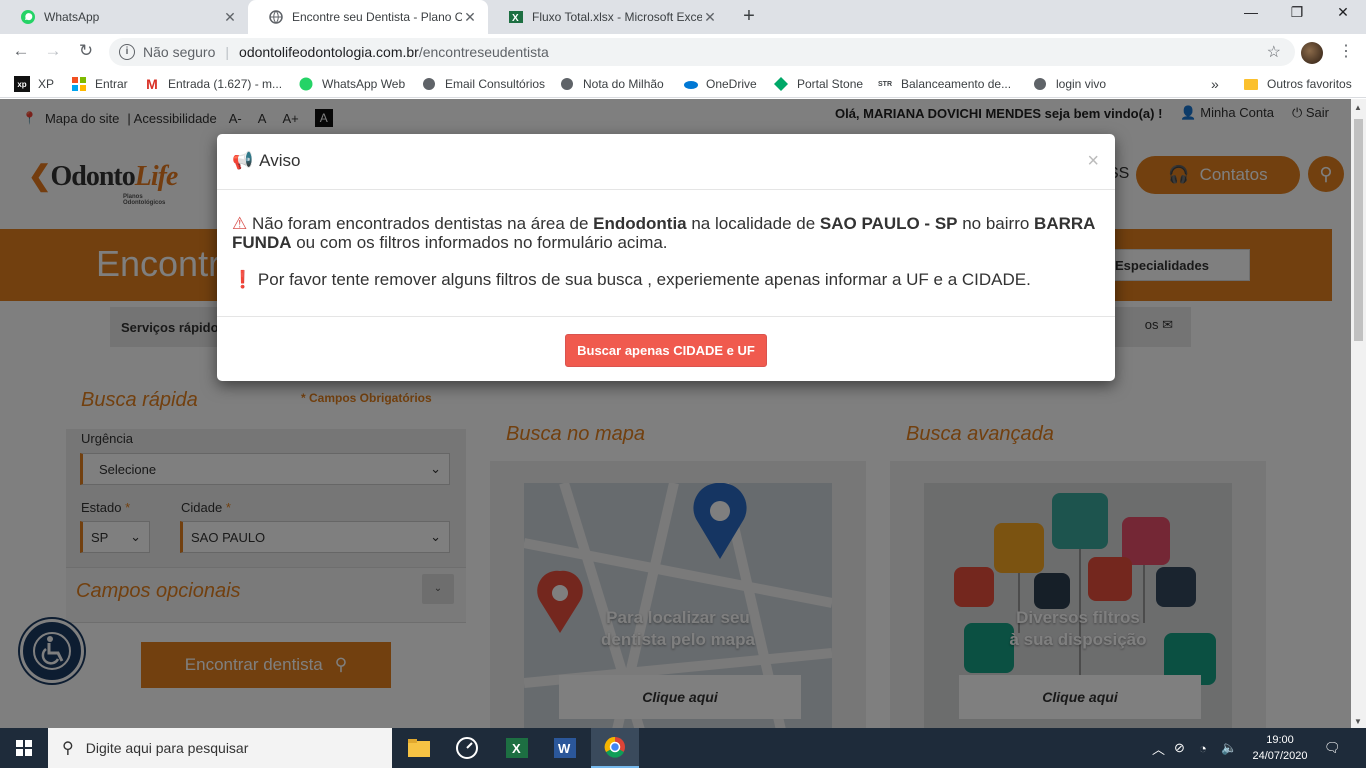  Describe the element at coordinates (53, 51) in the screenshot. I see `forward-button: →` at that location.